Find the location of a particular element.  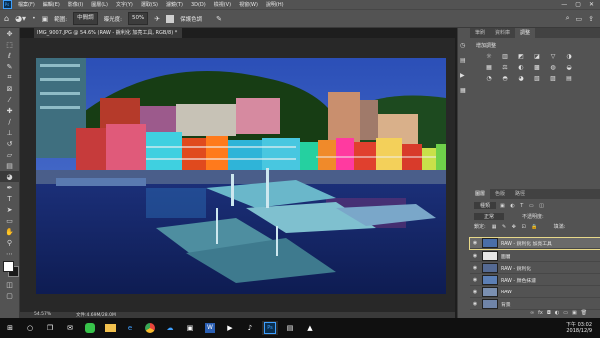

add-mask-icon: ◘ is located at coordinates (549, 313).